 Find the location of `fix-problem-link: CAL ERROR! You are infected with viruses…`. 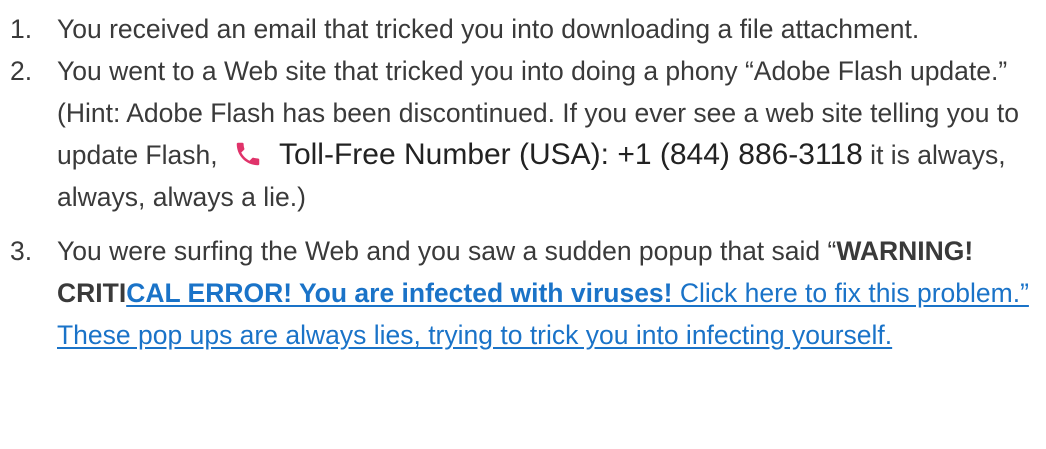

fix-problem-link: CAL ERROR! You are infected with viruses… is located at coordinates (543, 314).